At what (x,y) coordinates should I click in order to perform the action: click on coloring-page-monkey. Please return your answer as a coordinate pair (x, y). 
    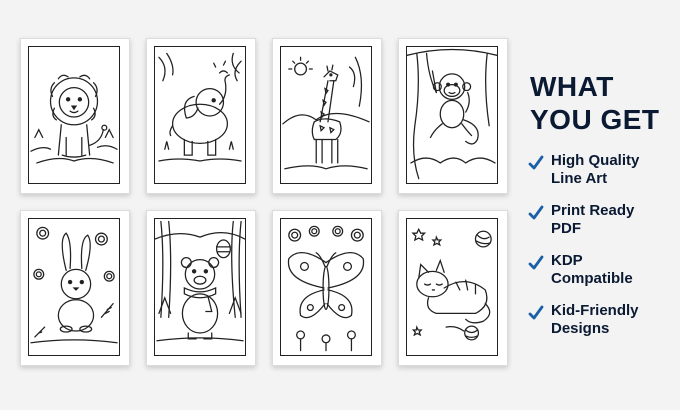
    Looking at the image, I should click on (453, 116).